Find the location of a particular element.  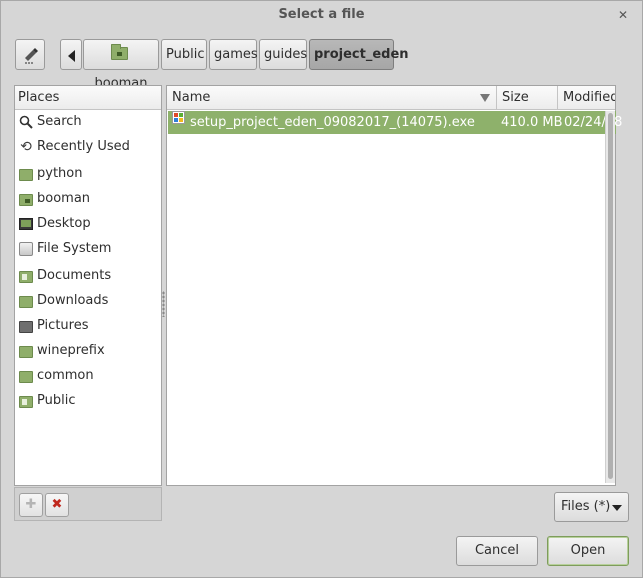

crumb-booman: booman is located at coordinates (121, 65).